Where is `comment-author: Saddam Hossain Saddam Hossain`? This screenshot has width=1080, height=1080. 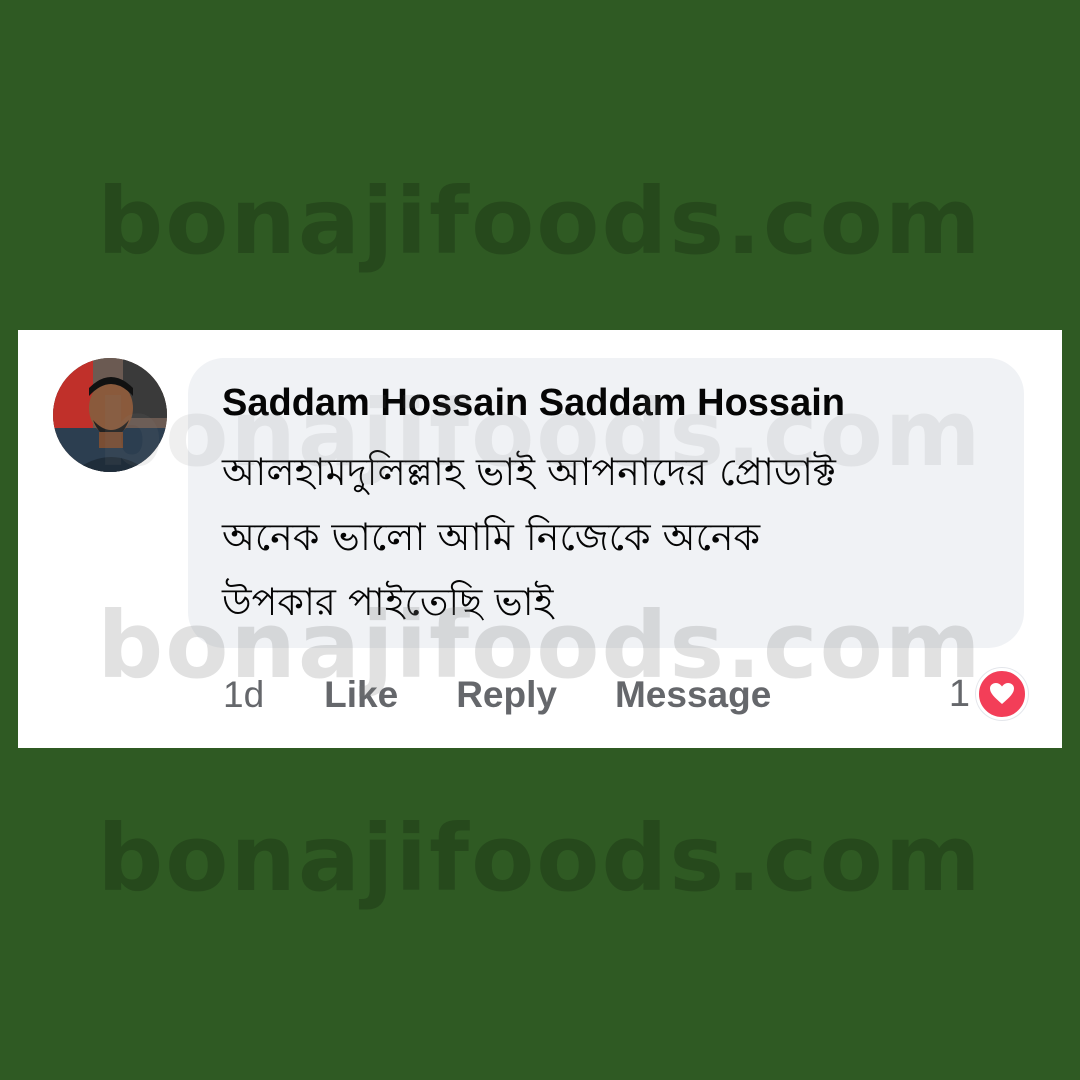 comment-author: Saddam Hossain Saddam Hossain is located at coordinates (533, 403).